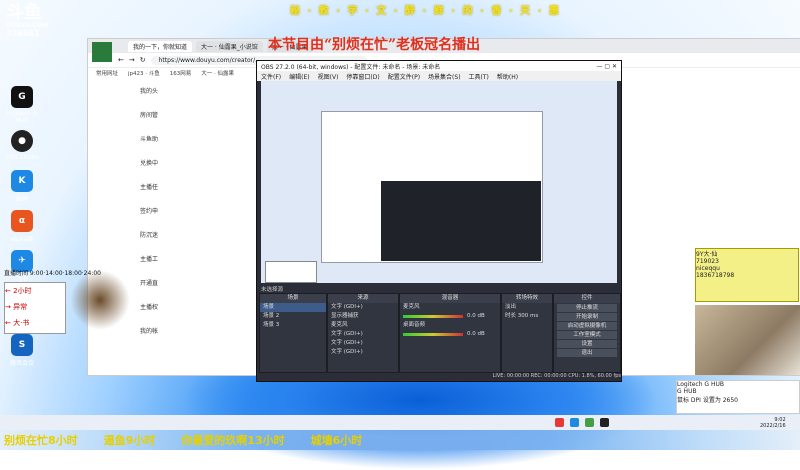 Image resolution: width=800 pixels, height=470 pixels. I want to click on stop-stream-button: 停止推流, so click(587, 308).